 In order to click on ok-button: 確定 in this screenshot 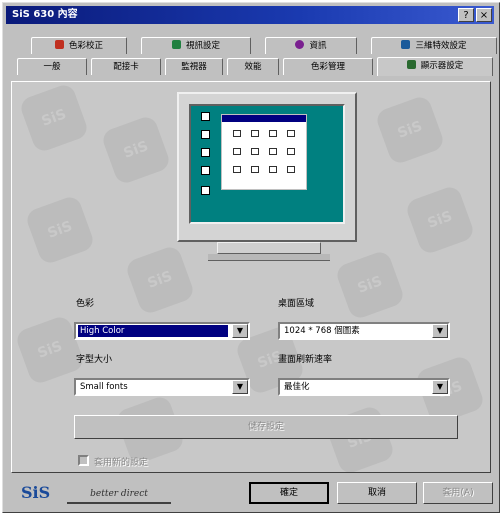, I will do `click(289, 493)`.